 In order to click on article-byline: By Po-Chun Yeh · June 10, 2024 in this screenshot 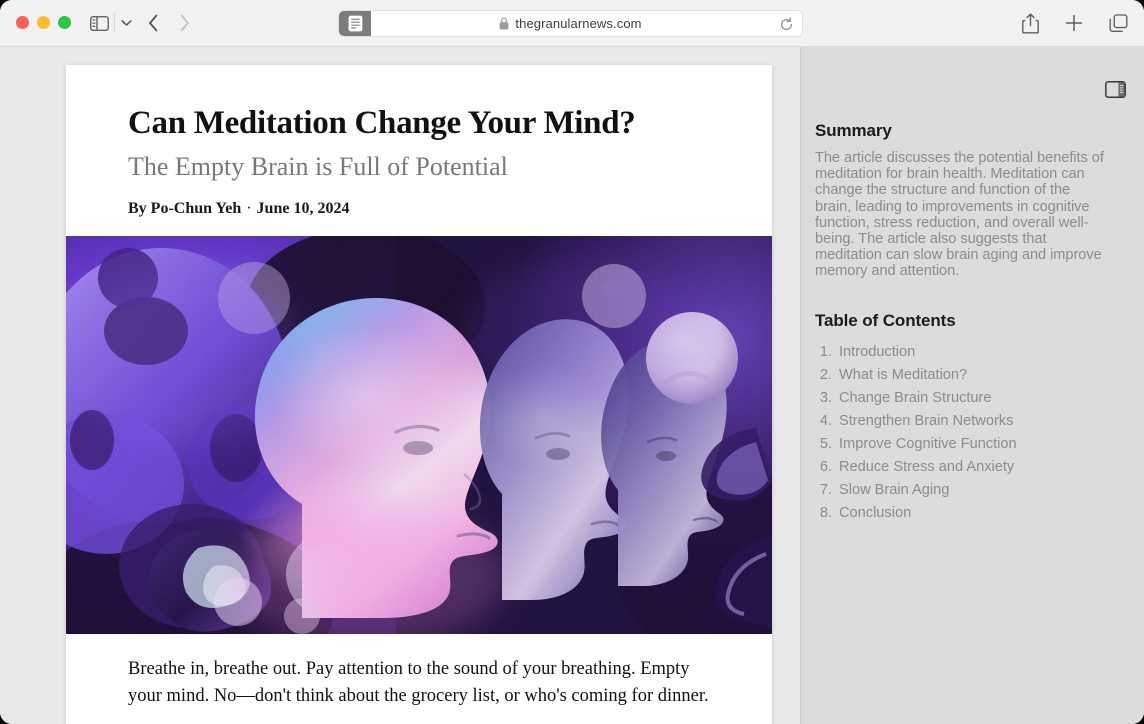, I will do `click(419, 209)`.